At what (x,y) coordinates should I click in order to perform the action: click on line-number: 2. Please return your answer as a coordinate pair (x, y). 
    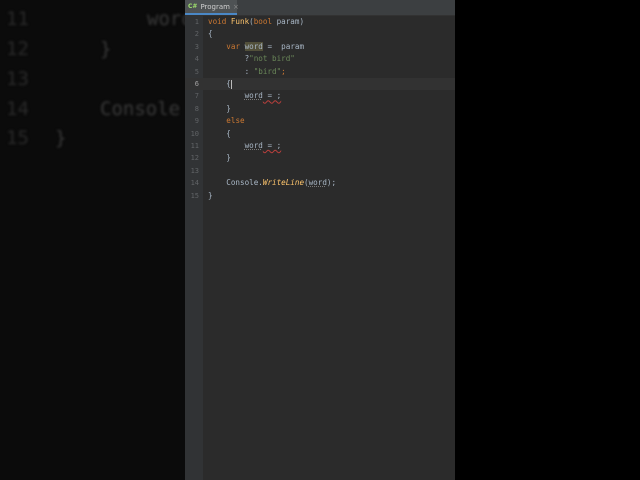
    Looking at the image, I should click on (196, 34).